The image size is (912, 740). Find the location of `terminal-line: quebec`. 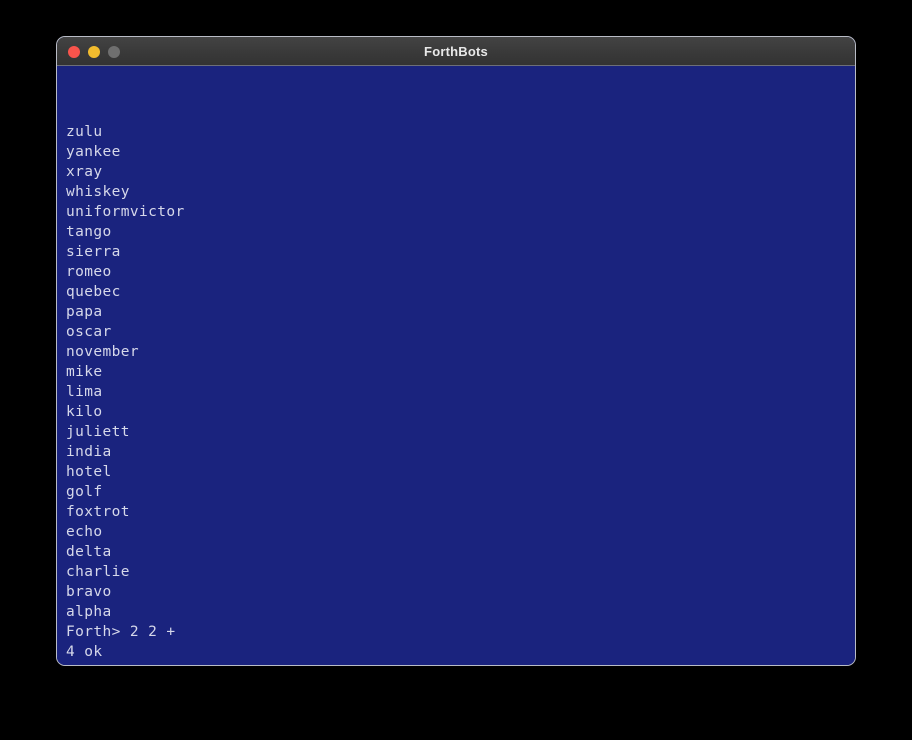

terminal-line: quebec is located at coordinates (93, 292).